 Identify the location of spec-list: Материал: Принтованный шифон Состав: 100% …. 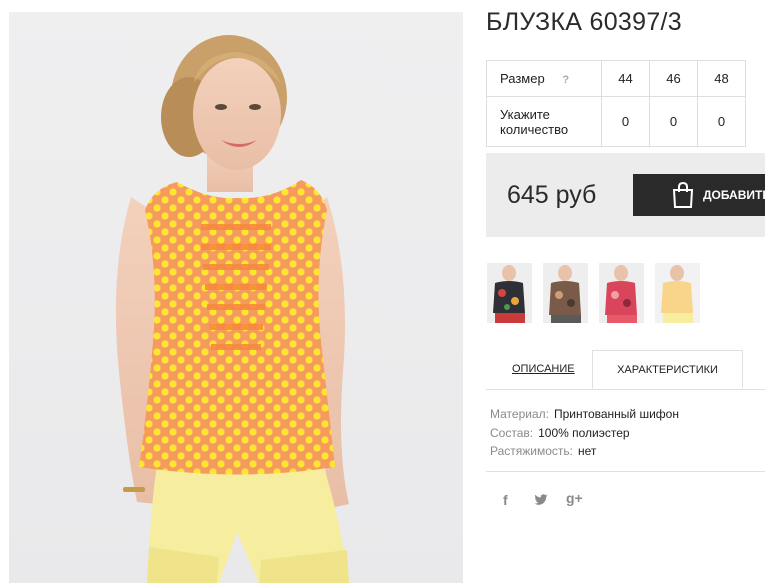
(584, 433).